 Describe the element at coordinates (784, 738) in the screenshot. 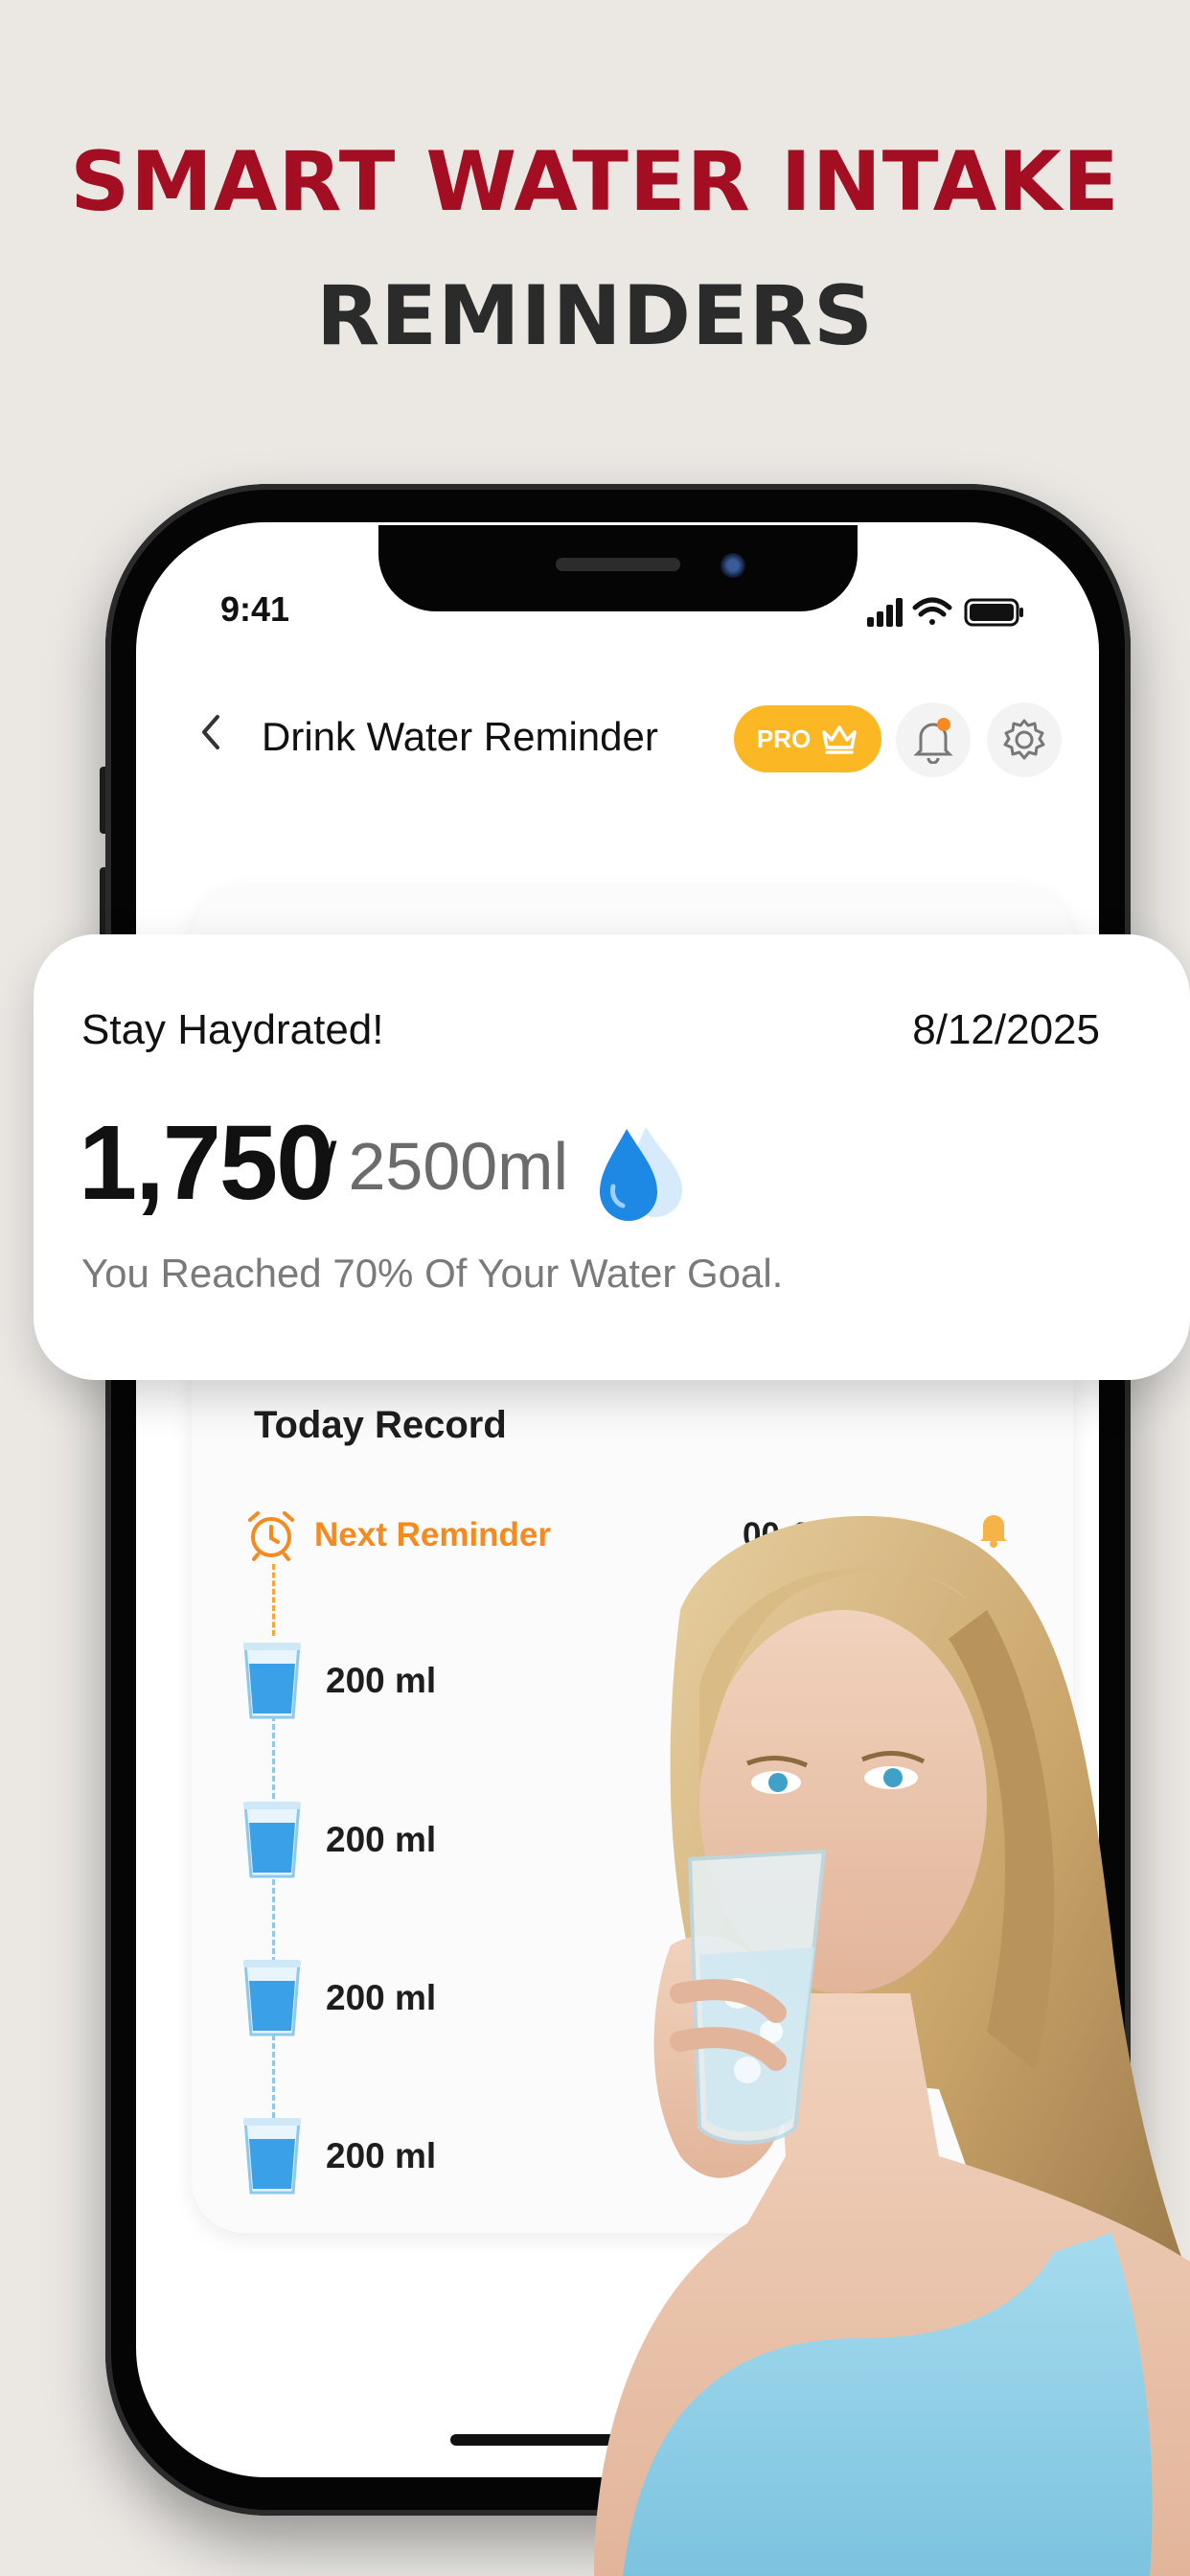

I see `pro-label: PRO` at that location.